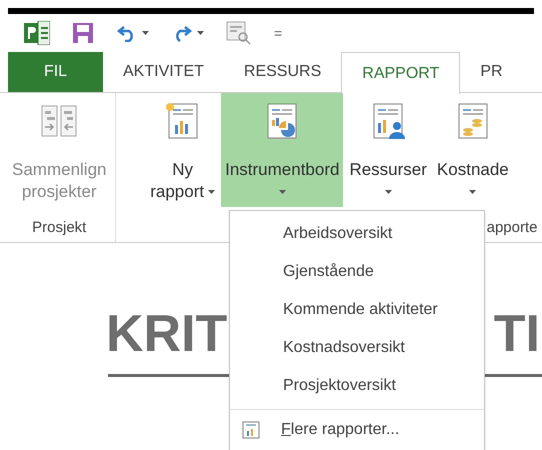  What do you see at coordinates (251, 430) in the screenshot?
I see `report-icon` at bounding box center [251, 430].